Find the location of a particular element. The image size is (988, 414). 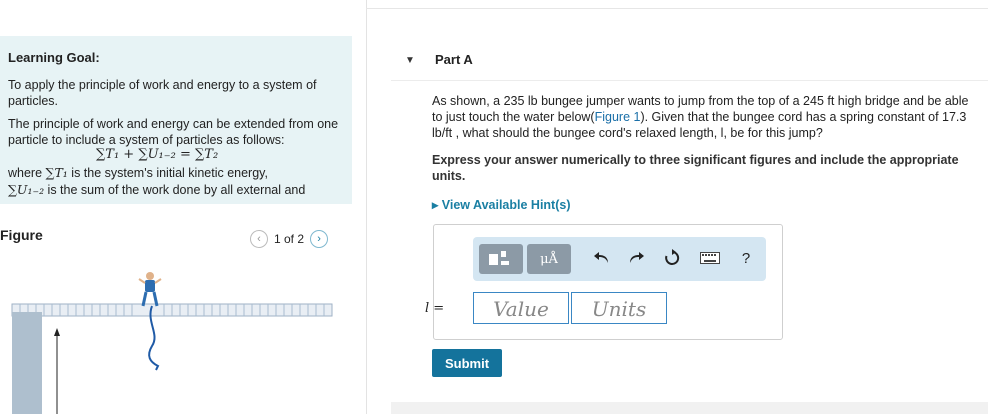

undo-icon is located at coordinates (602, 258).